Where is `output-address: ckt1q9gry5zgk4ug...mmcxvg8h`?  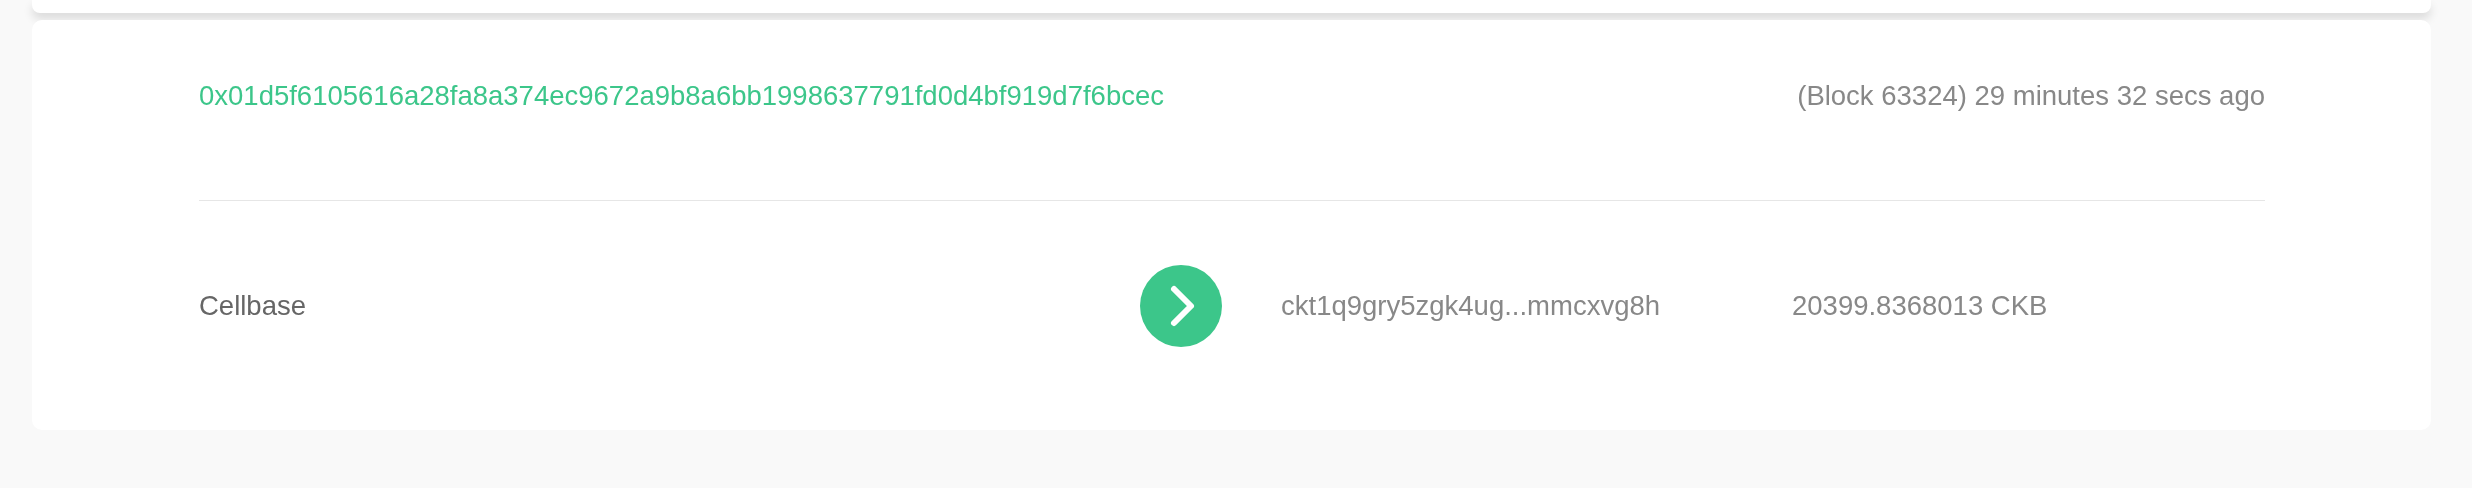 output-address: ckt1q9gry5zgk4ug...mmcxvg8h is located at coordinates (1471, 306).